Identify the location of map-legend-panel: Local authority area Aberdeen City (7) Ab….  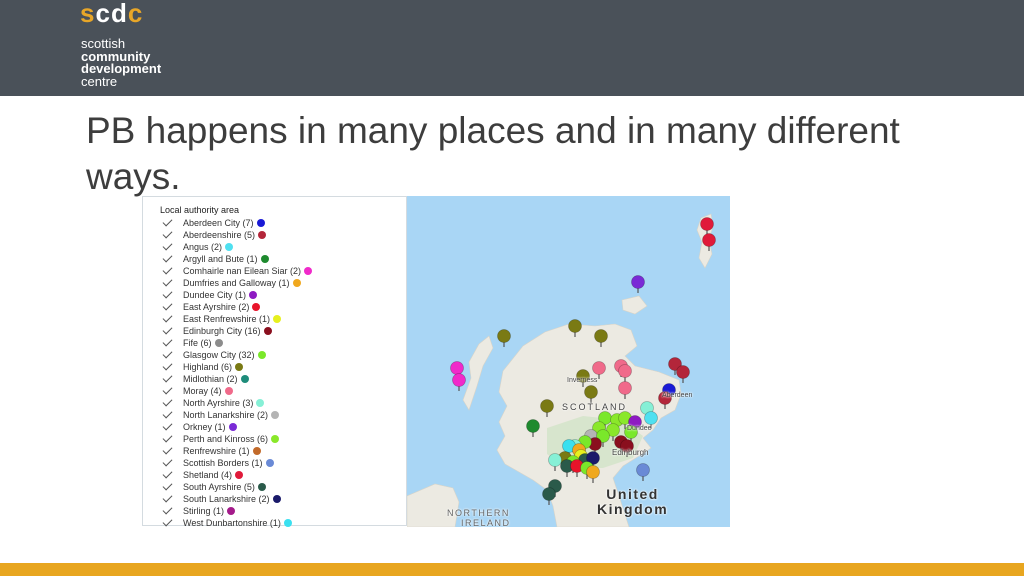
(274, 362).